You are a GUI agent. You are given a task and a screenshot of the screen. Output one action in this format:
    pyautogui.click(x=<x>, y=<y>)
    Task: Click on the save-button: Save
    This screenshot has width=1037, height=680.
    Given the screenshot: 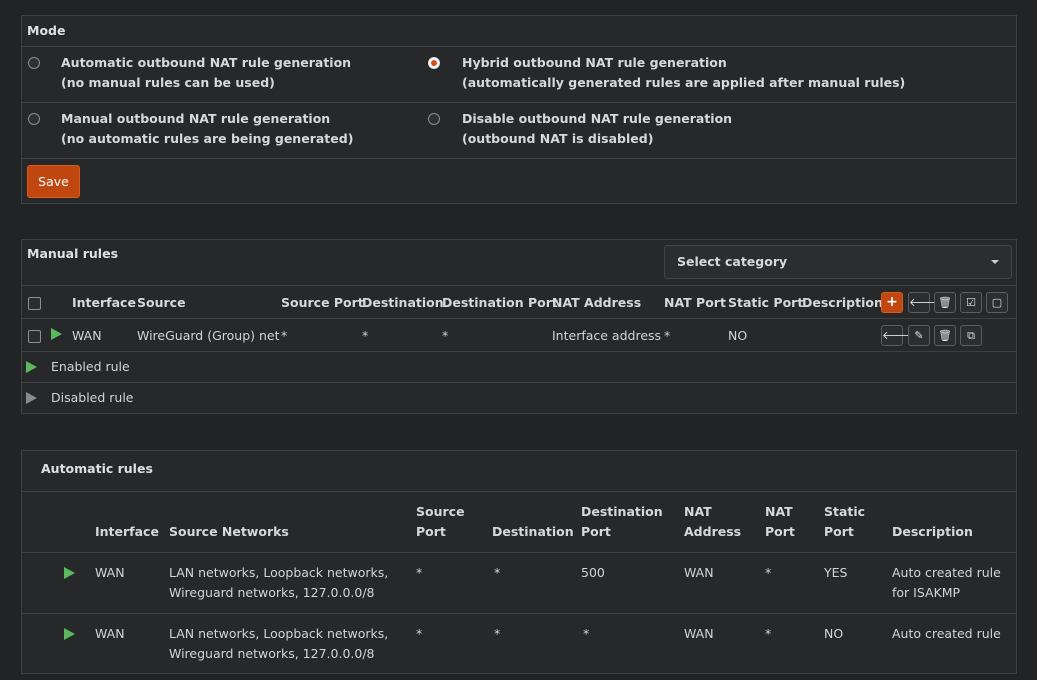 What is the action you would take?
    pyautogui.click(x=53, y=181)
    